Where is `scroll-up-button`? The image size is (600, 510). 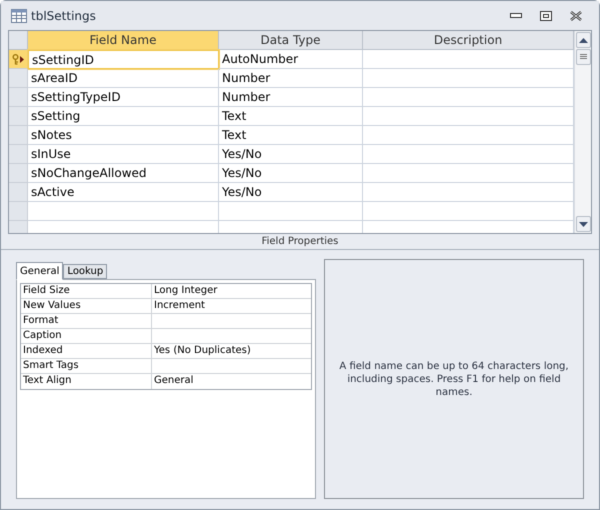 scroll-up-button is located at coordinates (583, 40).